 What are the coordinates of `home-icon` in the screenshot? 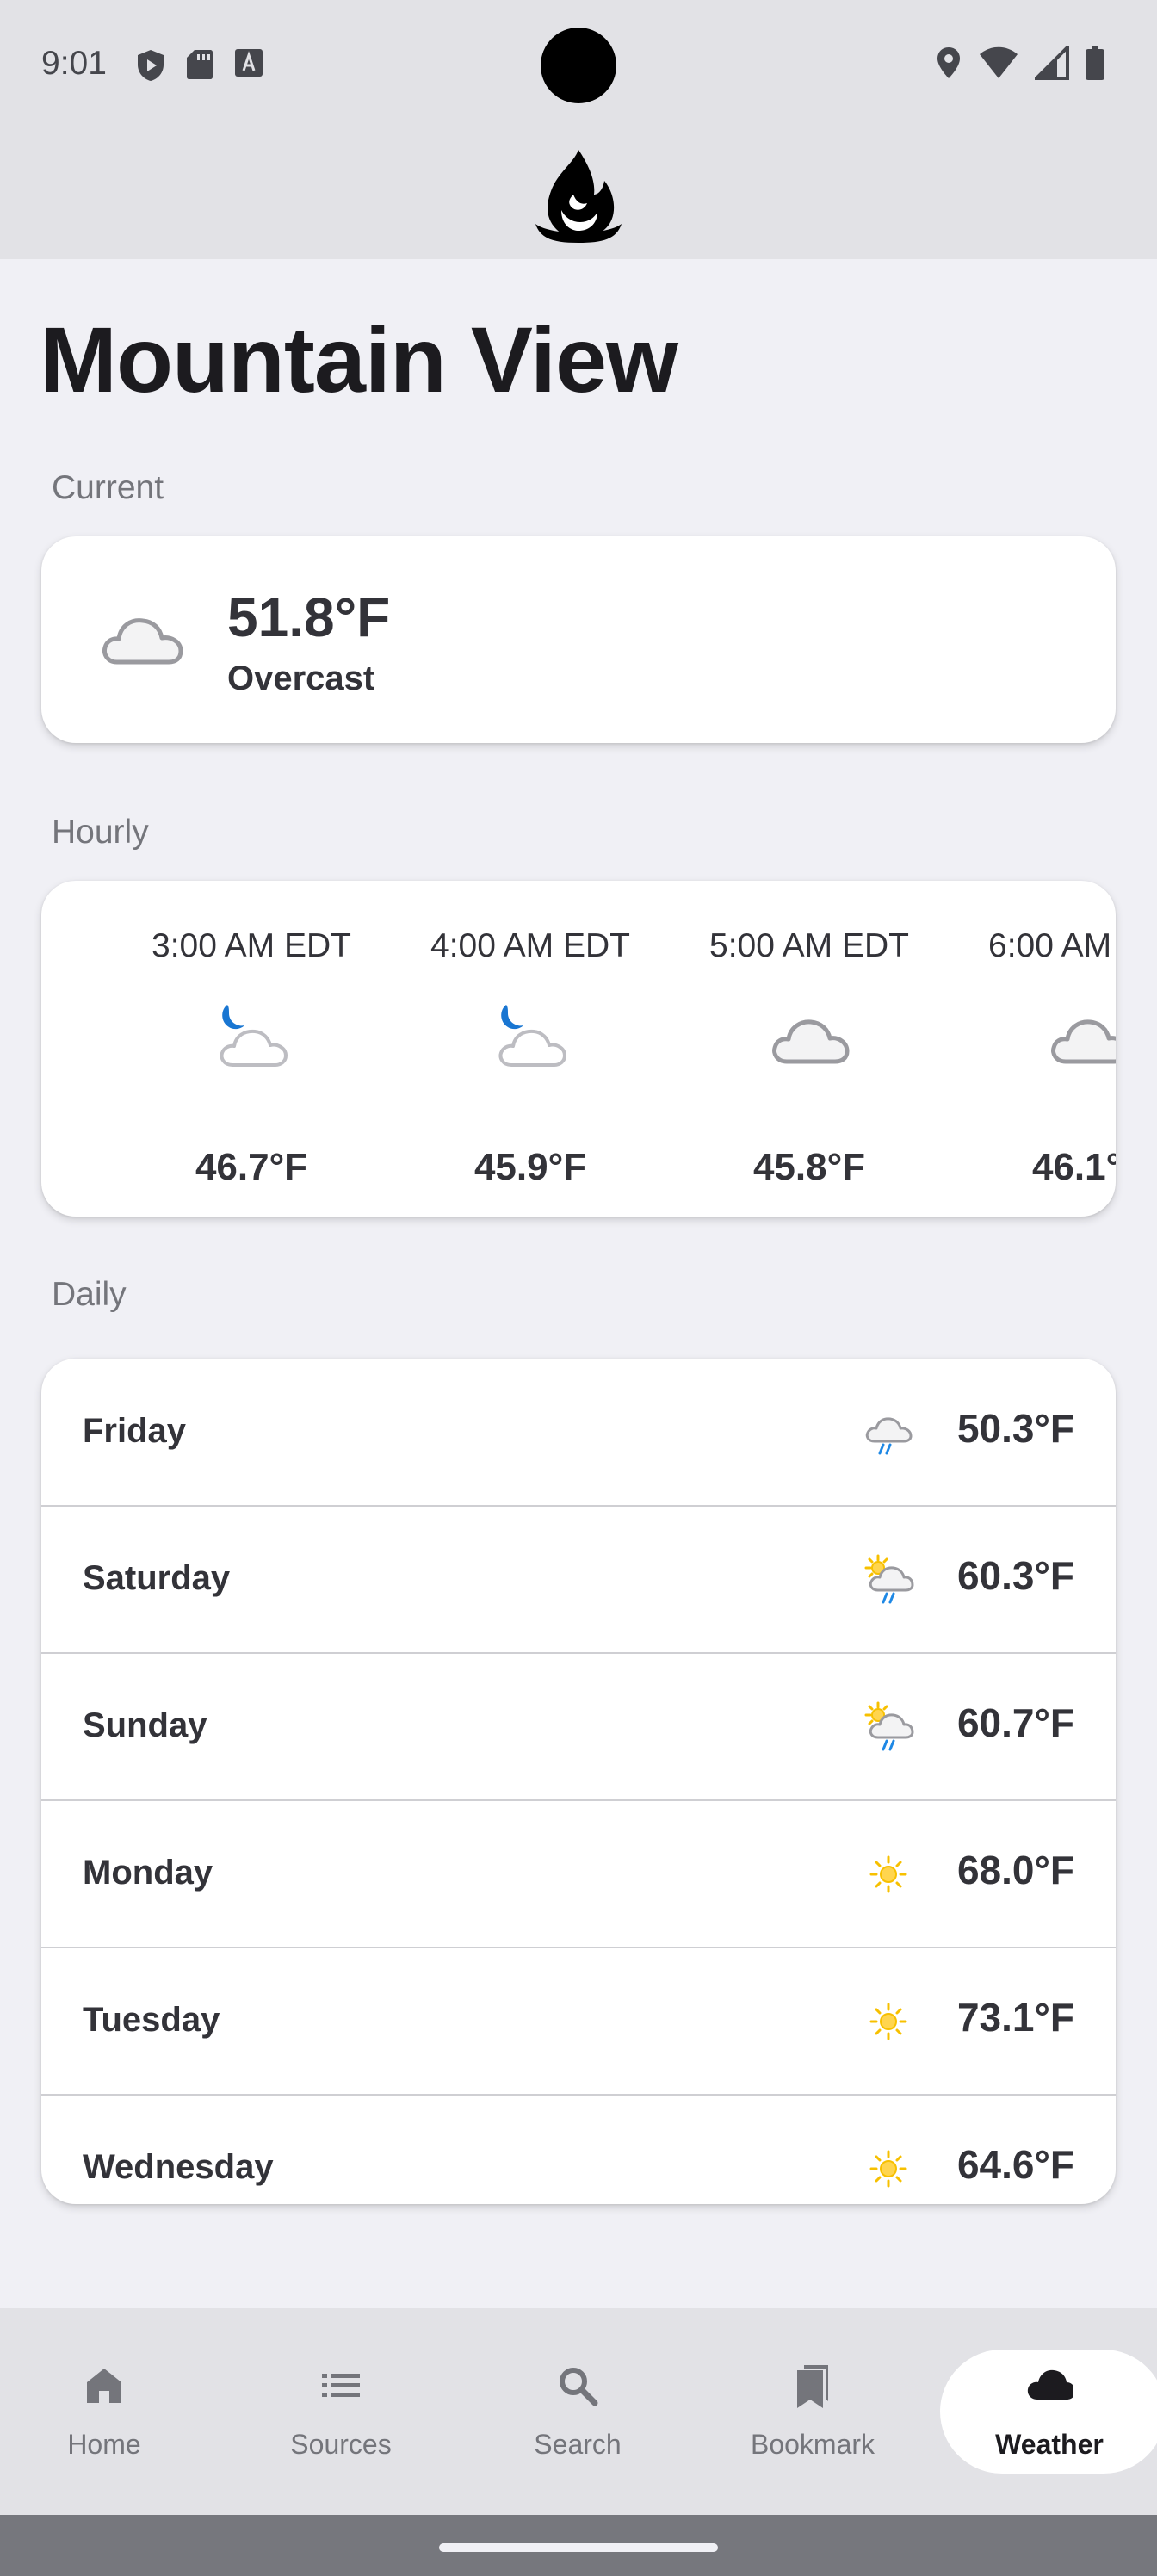 It's located at (104, 2386).